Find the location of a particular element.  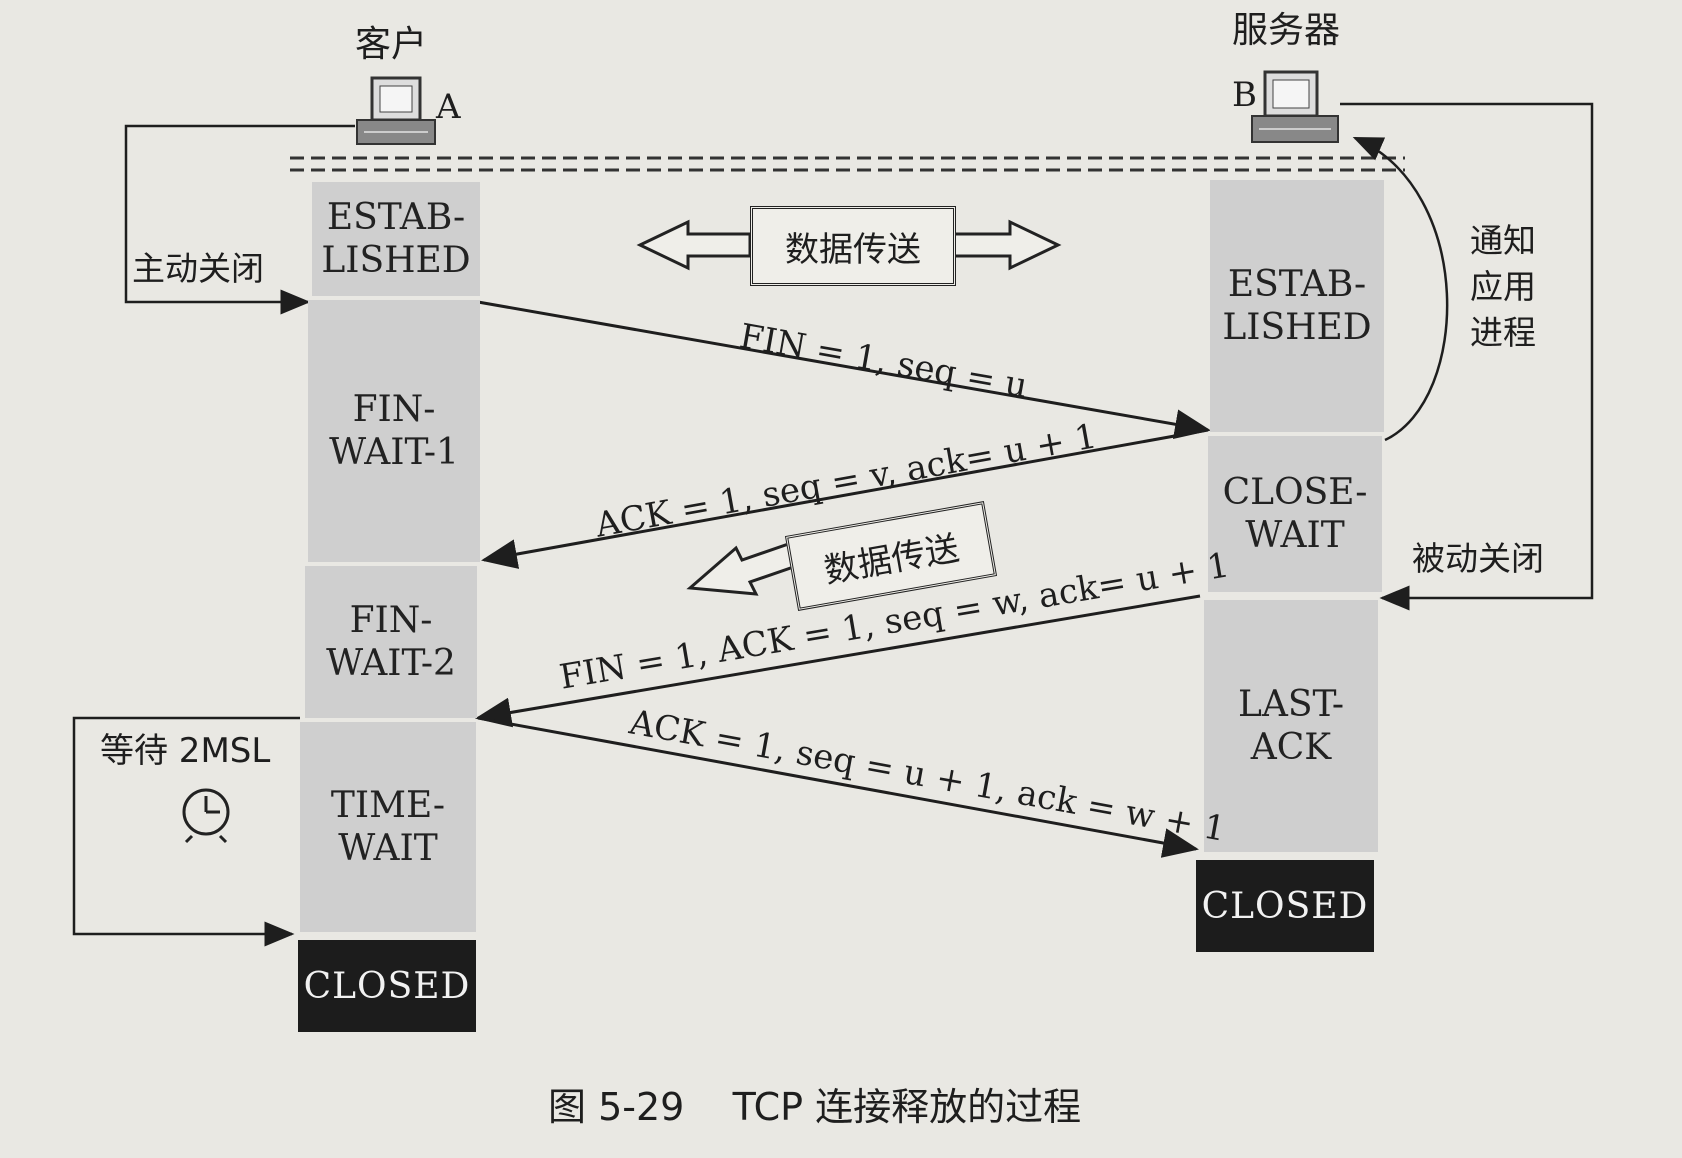

client-state-closed: CLOSED is located at coordinates (387, 986).